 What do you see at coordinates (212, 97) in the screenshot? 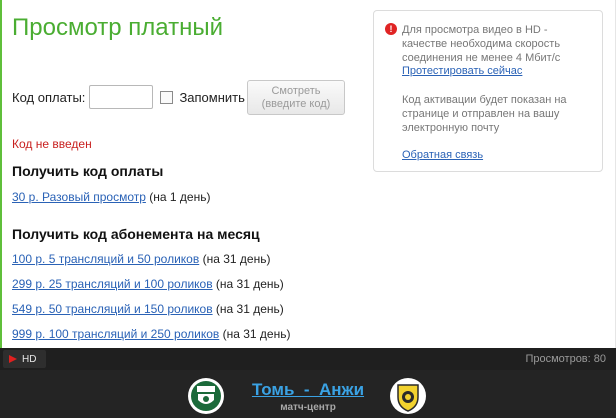
I see `remember-label: Запомнить` at bounding box center [212, 97].